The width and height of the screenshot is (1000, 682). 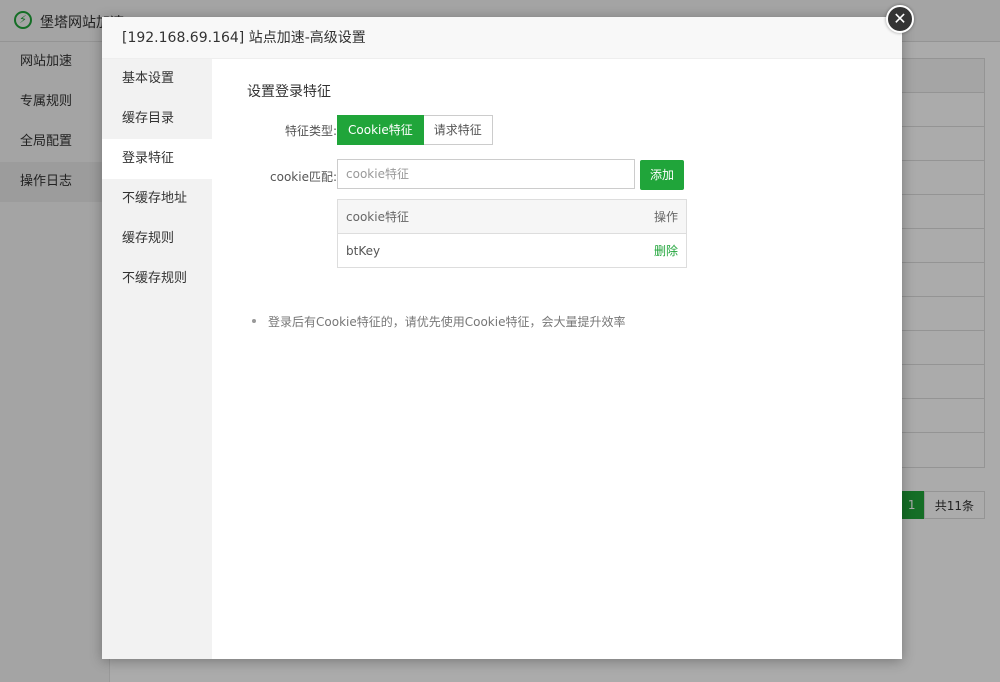 I want to click on cookie-feature-table: cookie特征 操作 btKey 删除, so click(x=512, y=233).